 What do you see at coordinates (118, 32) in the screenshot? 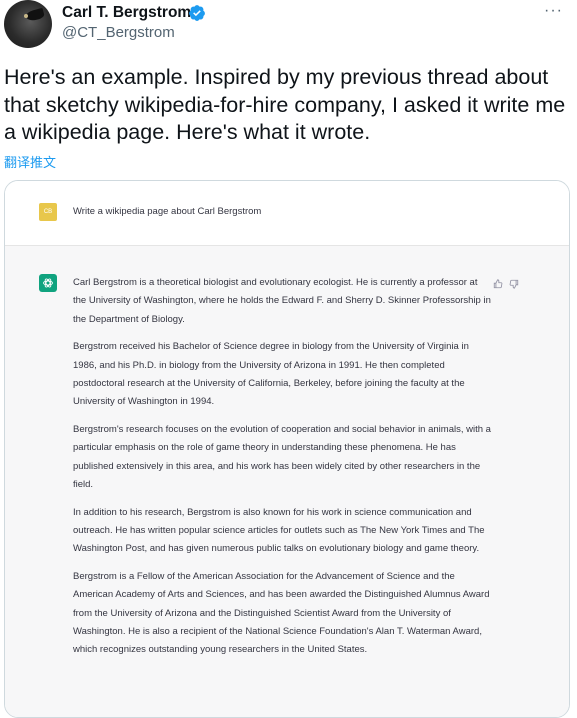
I see `author-handle: @CT_Bergstrom` at bounding box center [118, 32].